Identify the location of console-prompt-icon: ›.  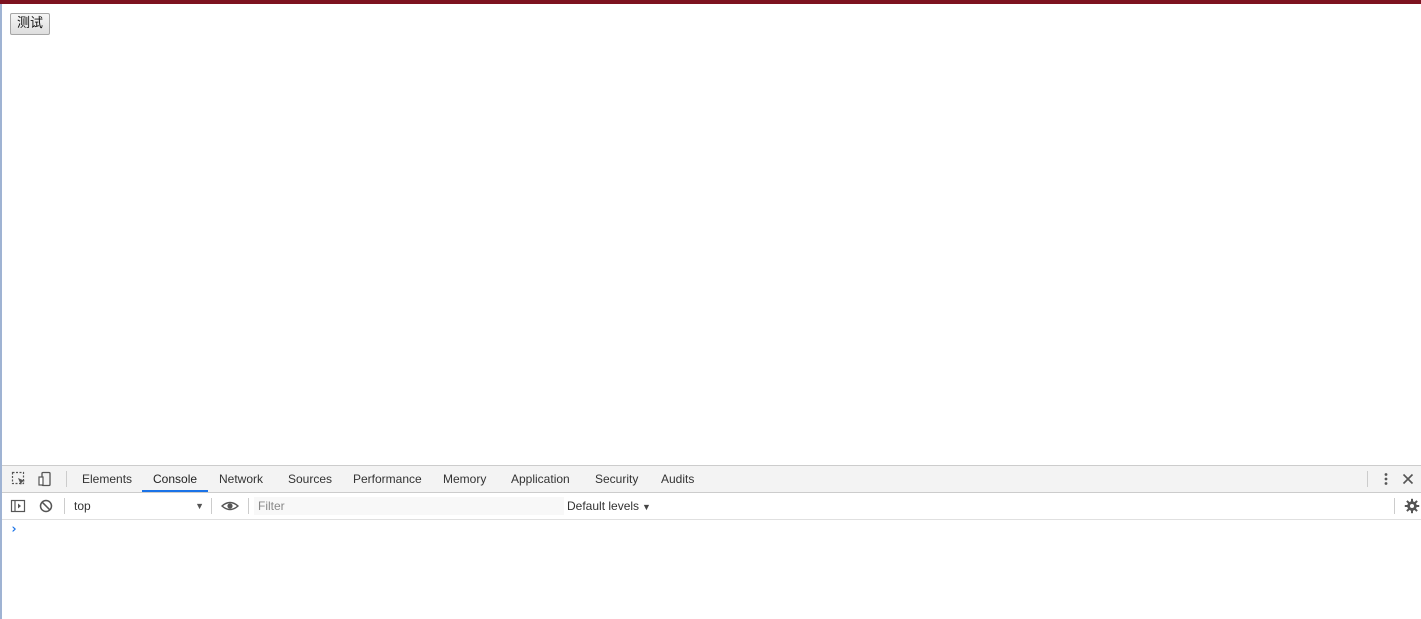
(14, 529).